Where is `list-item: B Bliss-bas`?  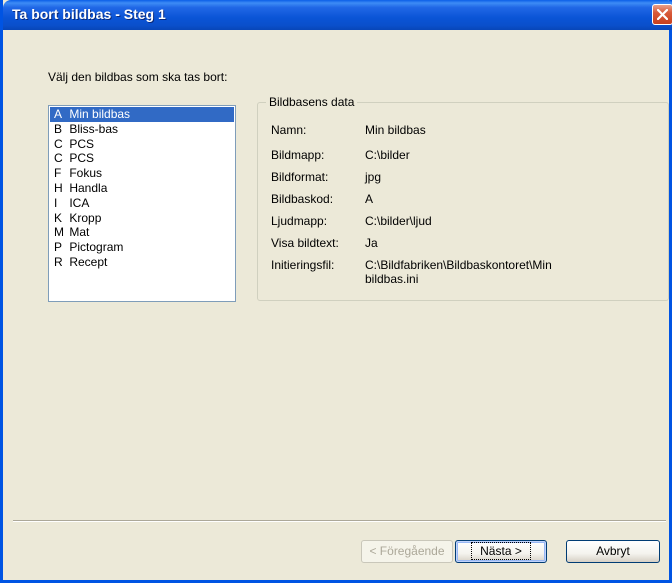 list-item: B Bliss-bas is located at coordinates (142, 129).